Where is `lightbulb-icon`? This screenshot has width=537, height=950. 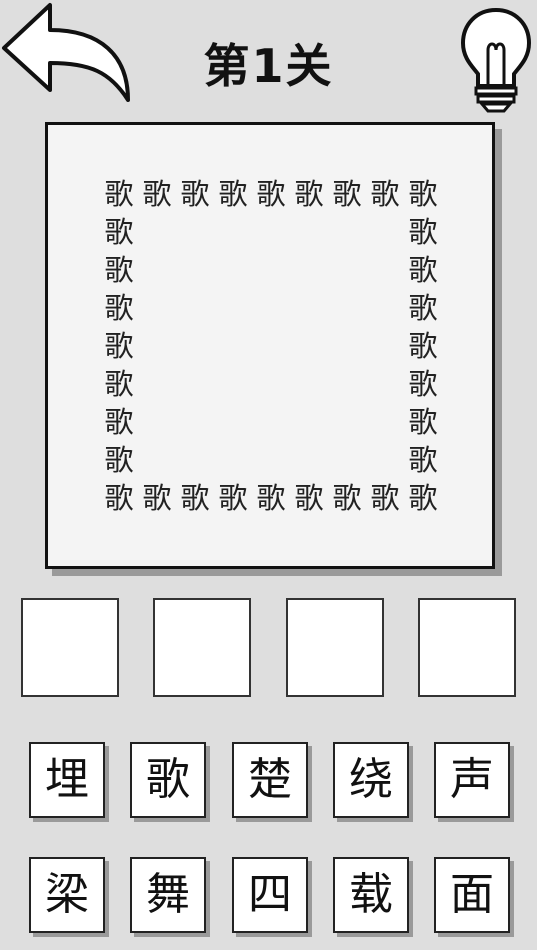
lightbulb-icon is located at coordinates (496, 60).